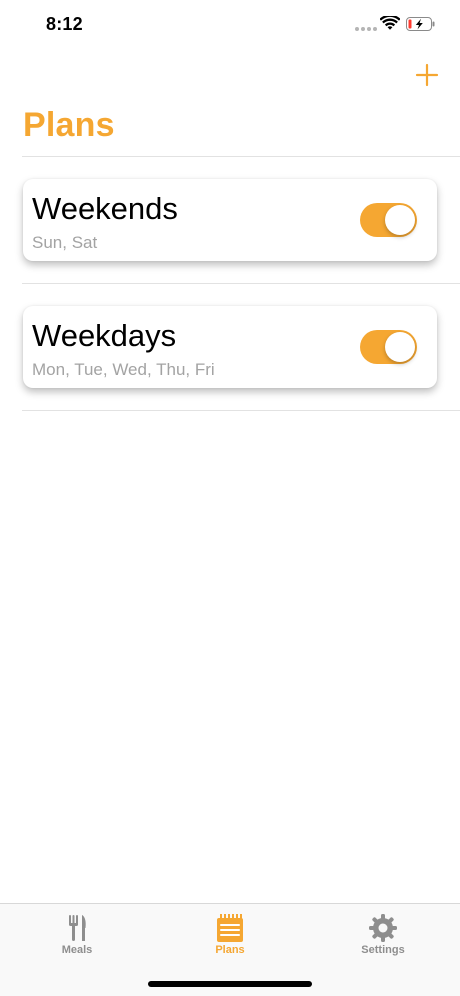 Image resolution: width=460 pixels, height=996 pixels. Describe the element at coordinates (65, 242) in the screenshot. I see `plan-days: Sun, Sat` at that location.